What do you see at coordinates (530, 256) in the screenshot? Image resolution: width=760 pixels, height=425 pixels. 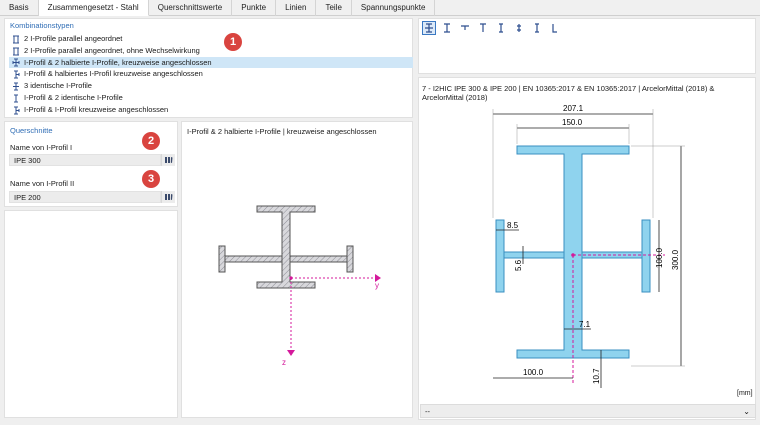 I see `left-half-section` at bounding box center [530, 256].